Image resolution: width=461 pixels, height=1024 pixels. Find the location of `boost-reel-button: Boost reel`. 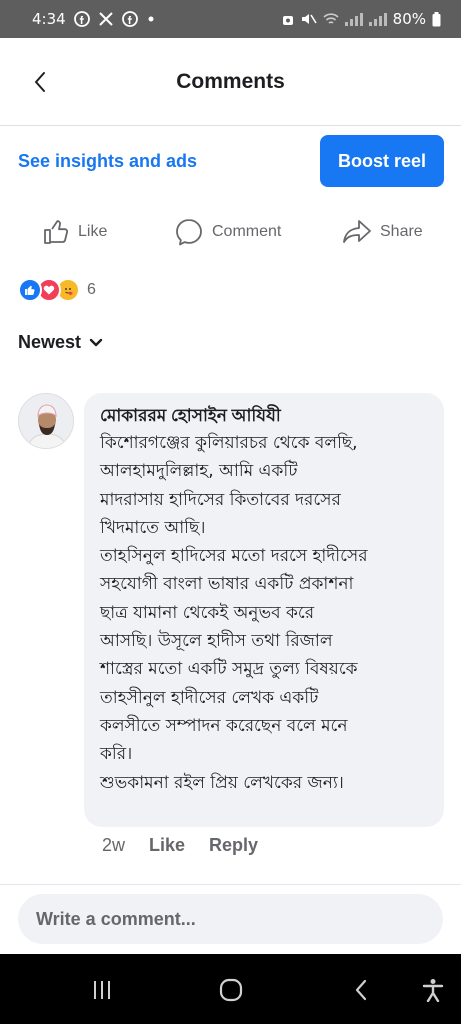

boost-reel-button: Boost reel is located at coordinates (382, 161).